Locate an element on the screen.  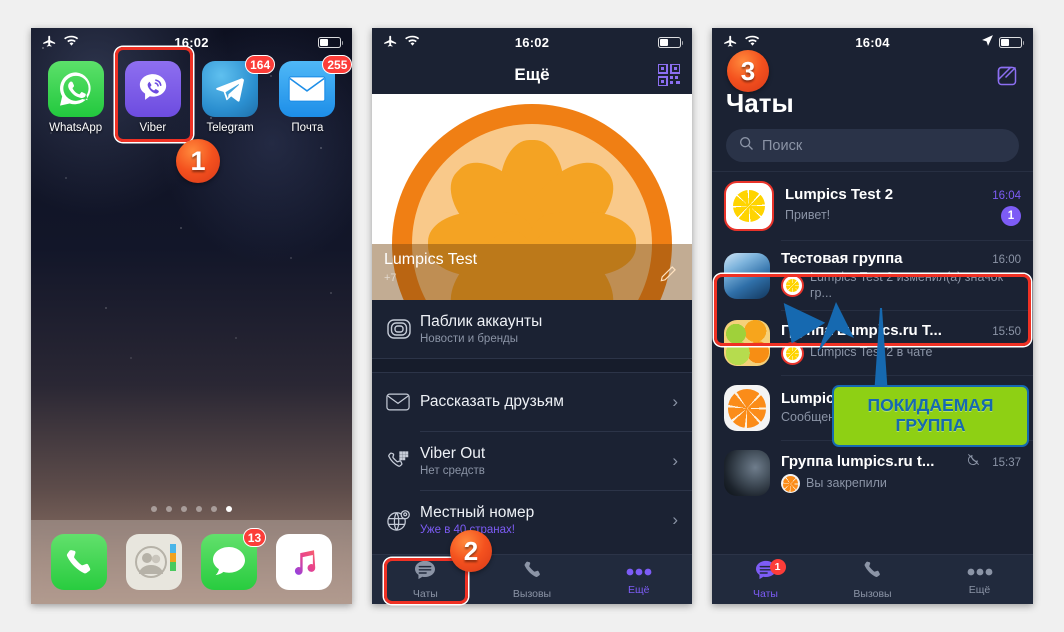
app-label: WhatsApp is located at coordinates (76, 128).